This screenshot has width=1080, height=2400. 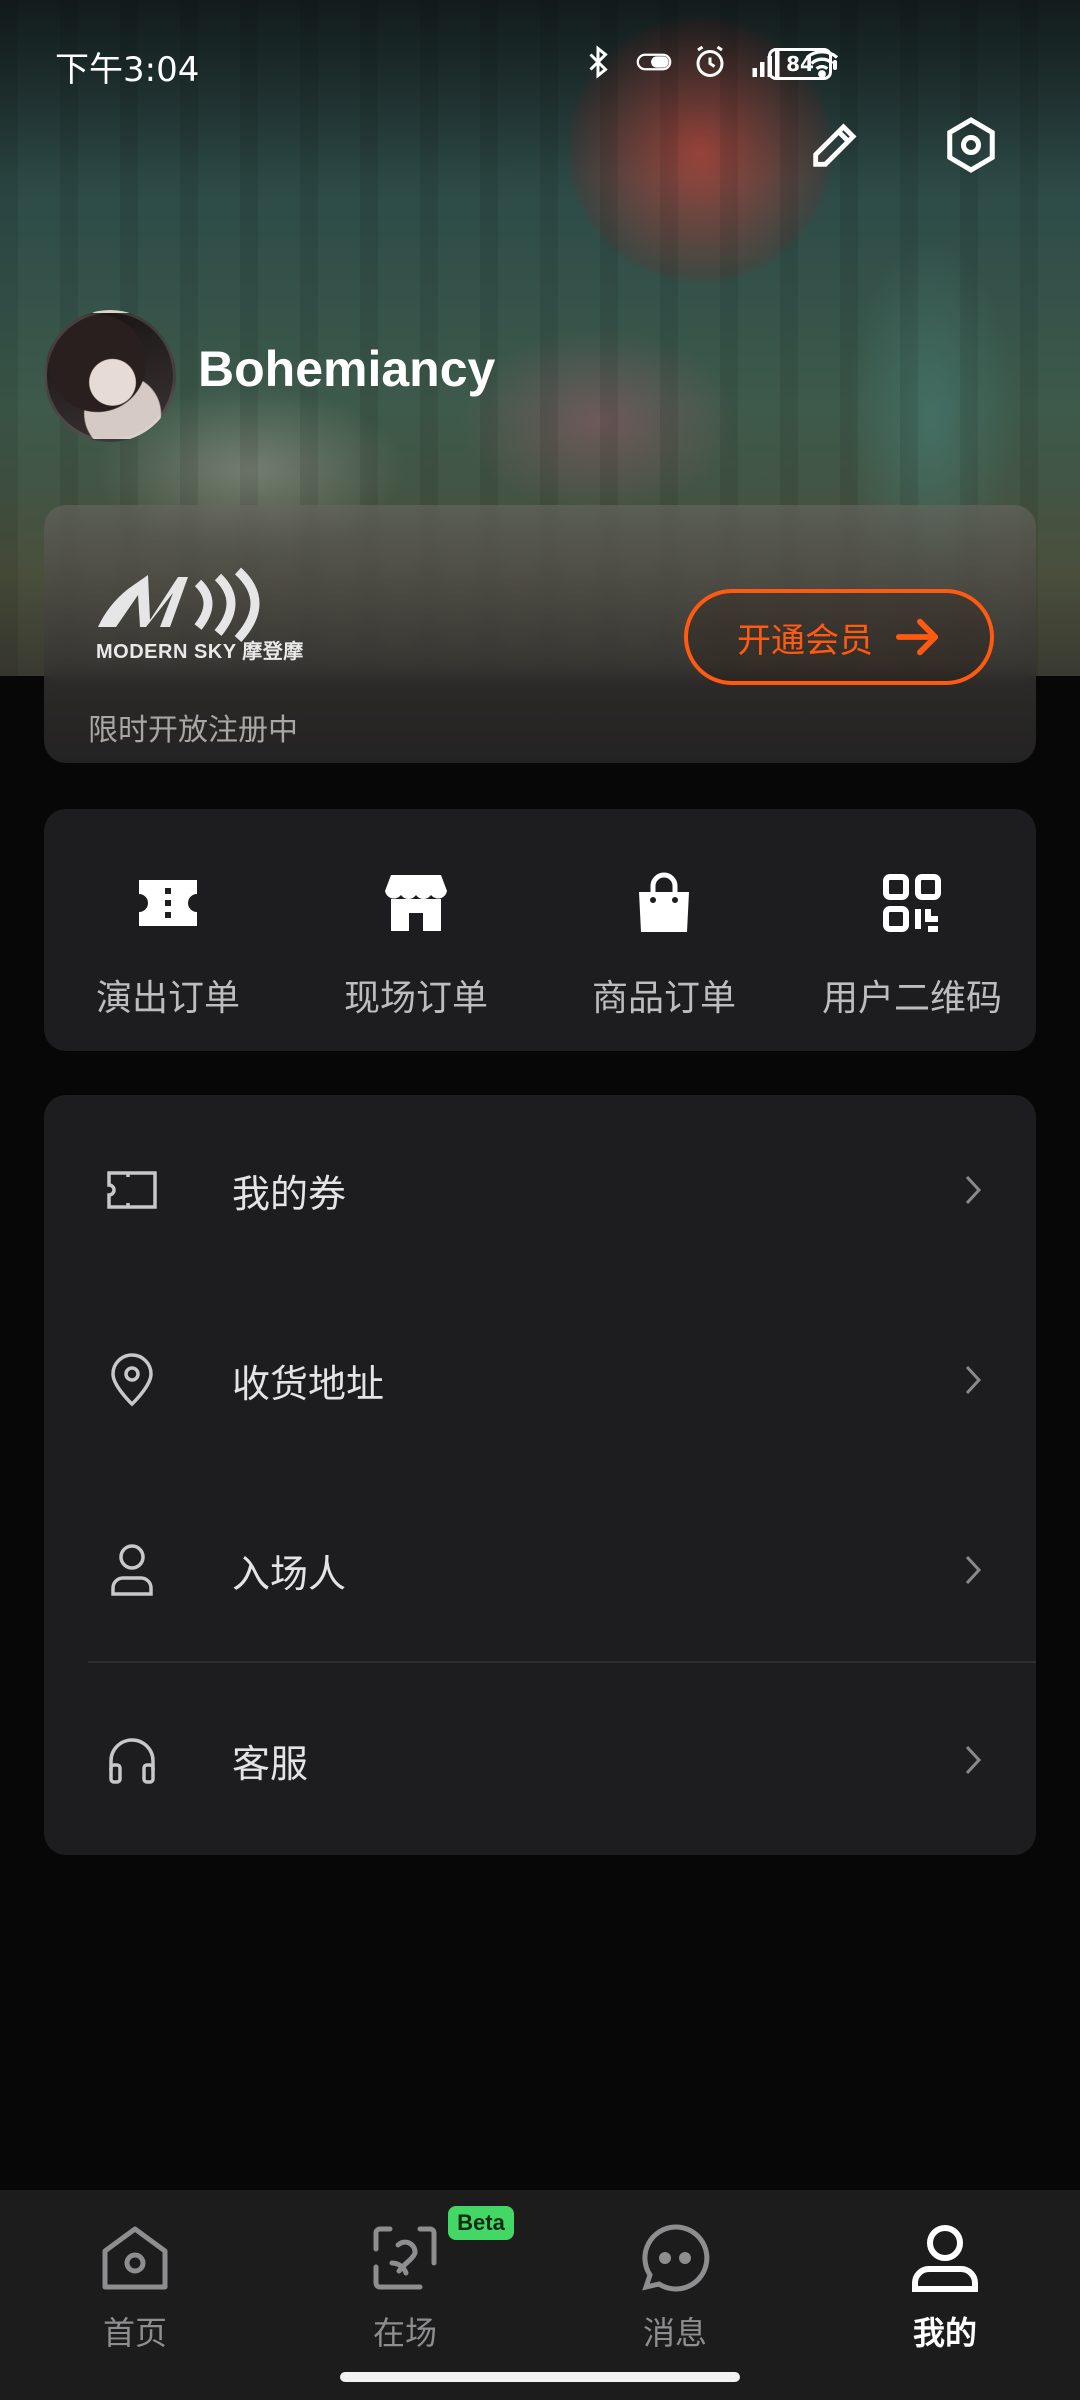 What do you see at coordinates (347, 369) in the screenshot?
I see `username: Bohemiancy` at bounding box center [347, 369].